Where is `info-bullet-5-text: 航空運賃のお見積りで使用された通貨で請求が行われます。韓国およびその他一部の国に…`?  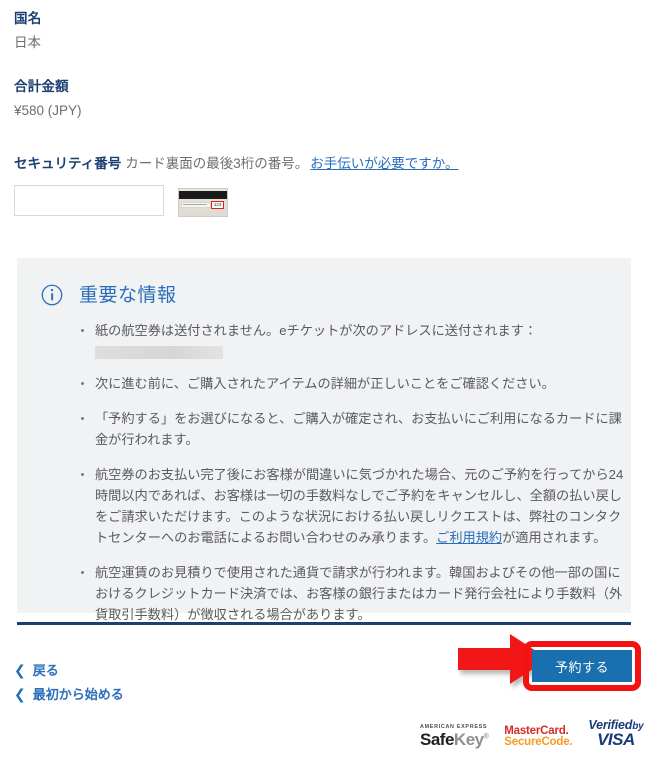
info-bullet-5-text: 航空運賃のお見積りで使用された通貨で請求が行われます。韓国およびその他一部の国に… is located at coordinates (359, 593).